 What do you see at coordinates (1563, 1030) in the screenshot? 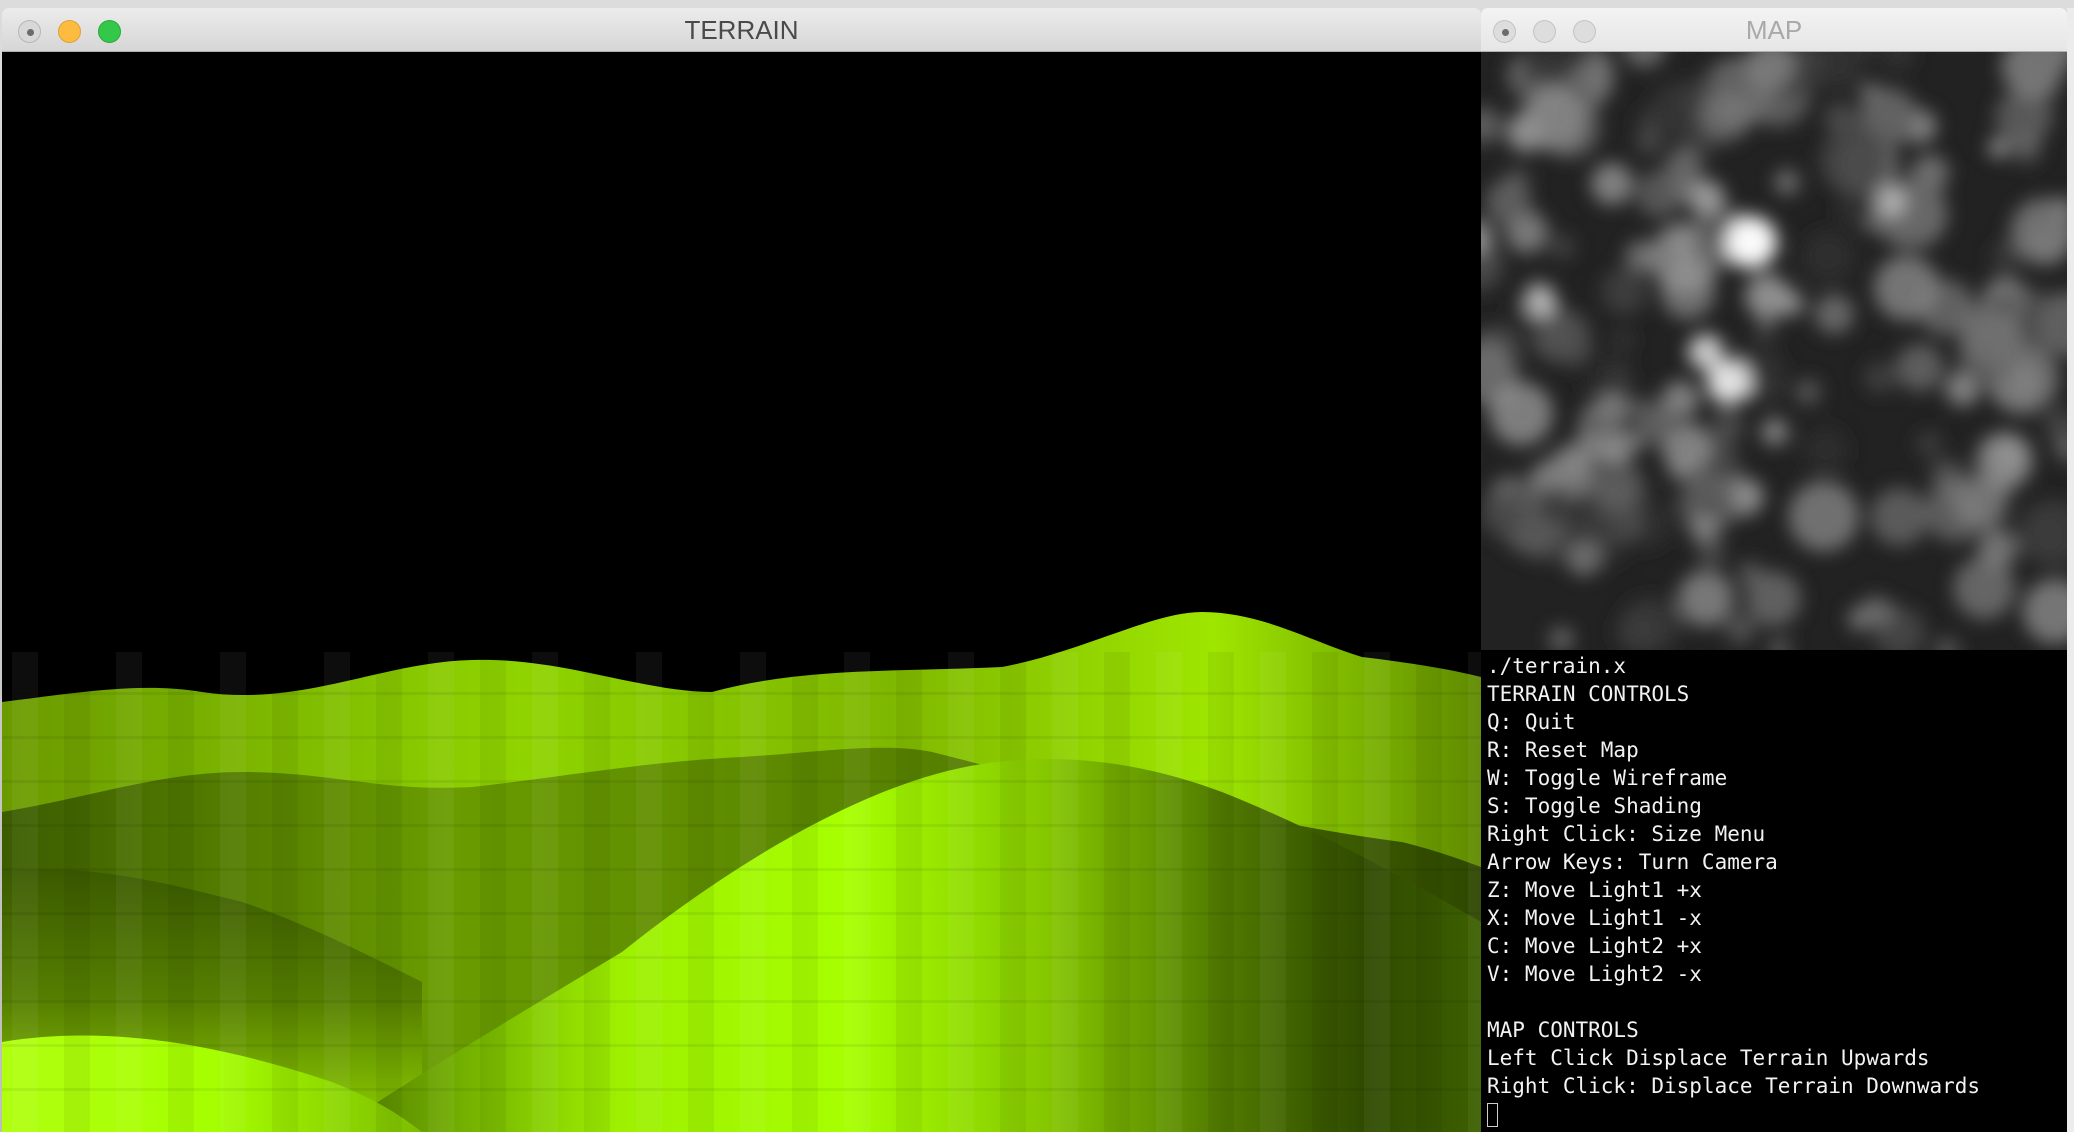
I see `terminal-line: MAP CONTROLS` at bounding box center [1563, 1030].